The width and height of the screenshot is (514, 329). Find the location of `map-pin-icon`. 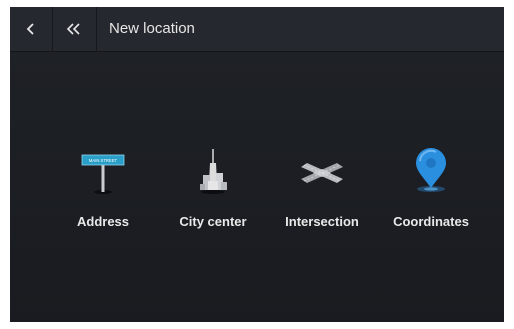

map-pin-icon is located at coordinates (431, 170).